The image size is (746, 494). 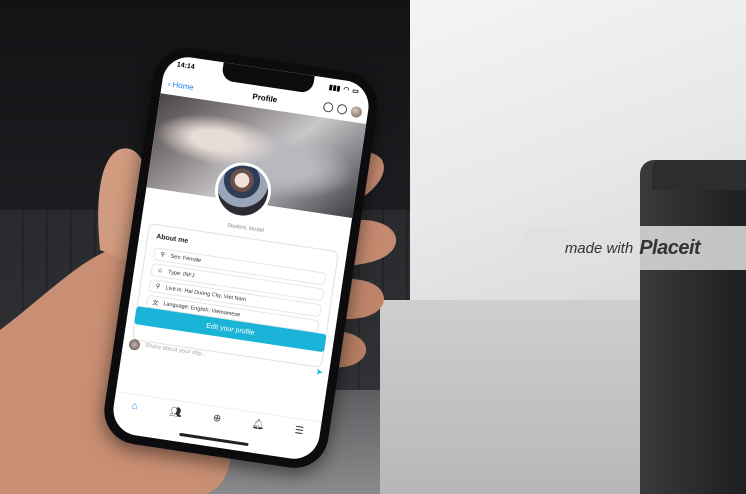 I want to click on nav-avatar, so click(x=356, y=111).